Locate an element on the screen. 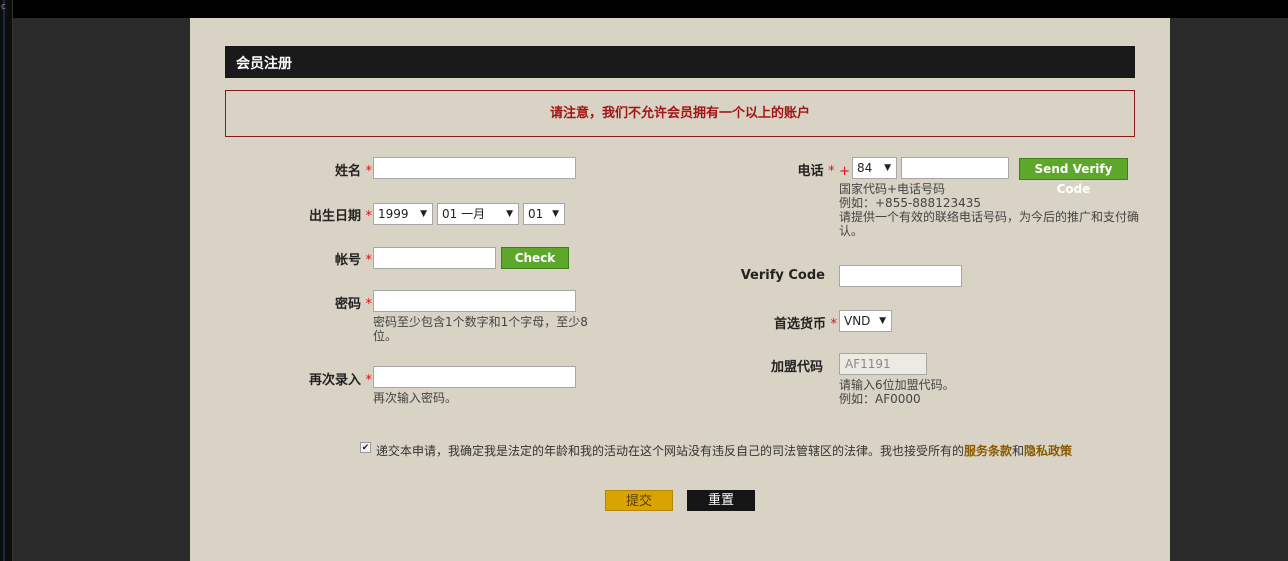 Image resolution: width=1288 pixels, height=561 pixels. left-rail: c is located at coordinates (6, 280).